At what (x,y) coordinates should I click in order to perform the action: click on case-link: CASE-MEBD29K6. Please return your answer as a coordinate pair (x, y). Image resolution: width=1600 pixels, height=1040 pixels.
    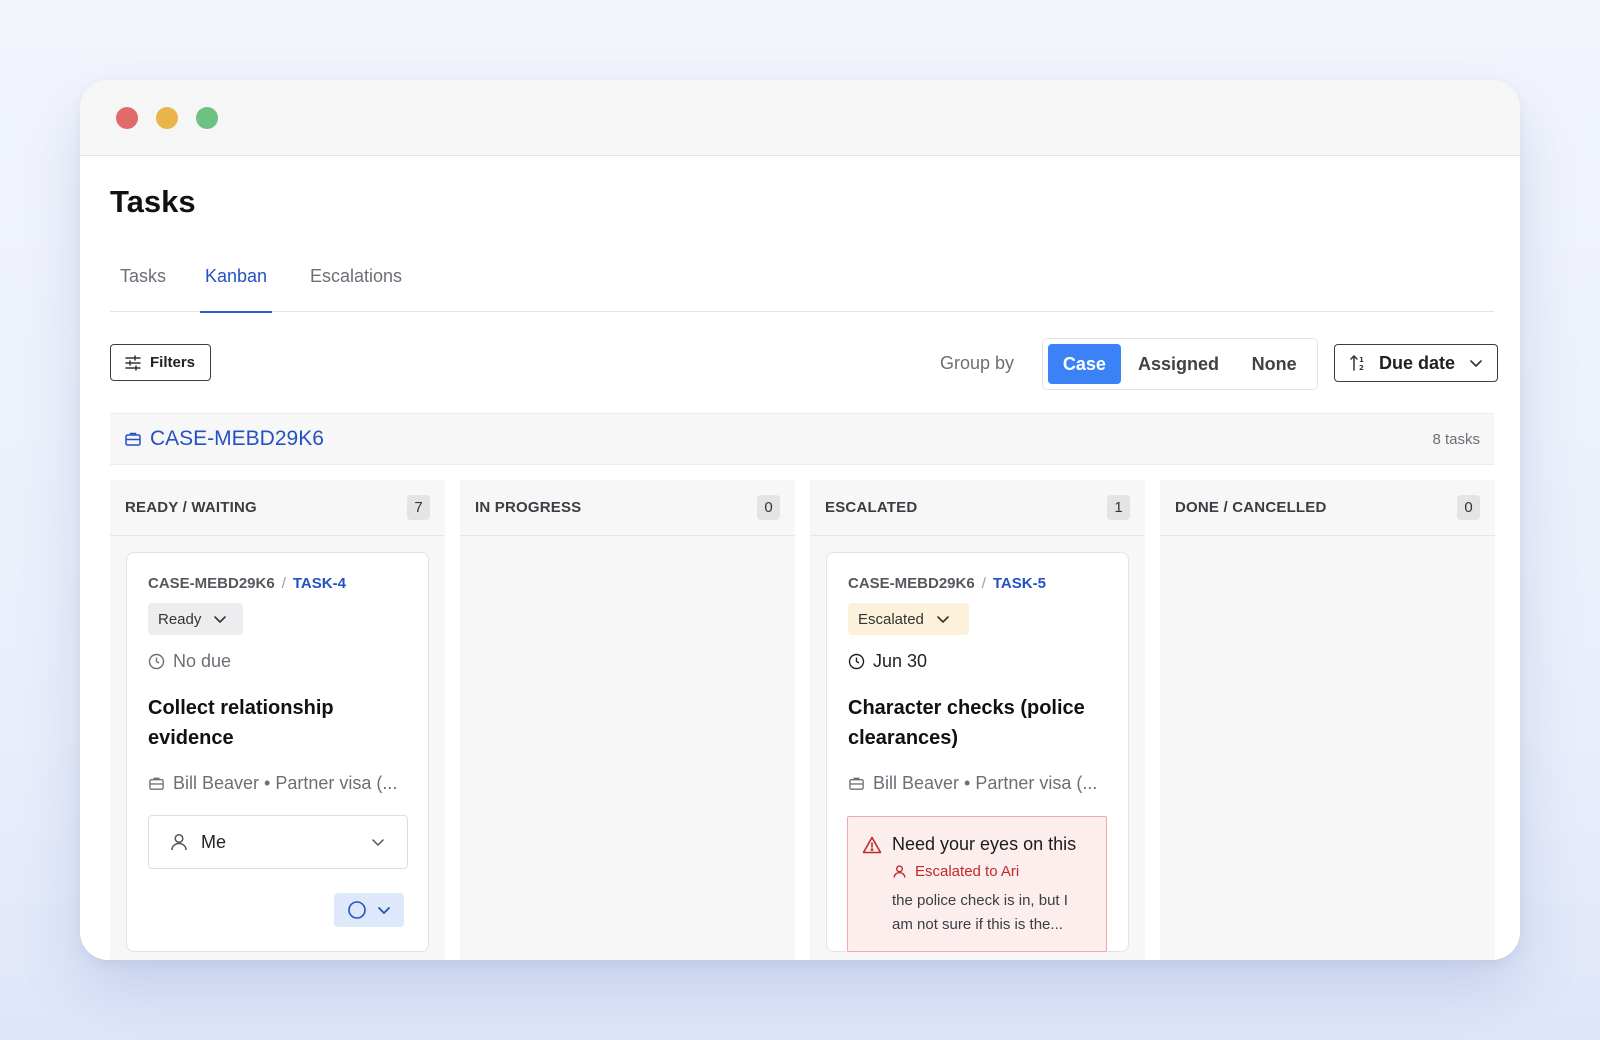
    Looking at the image, I should click on (224, 439).